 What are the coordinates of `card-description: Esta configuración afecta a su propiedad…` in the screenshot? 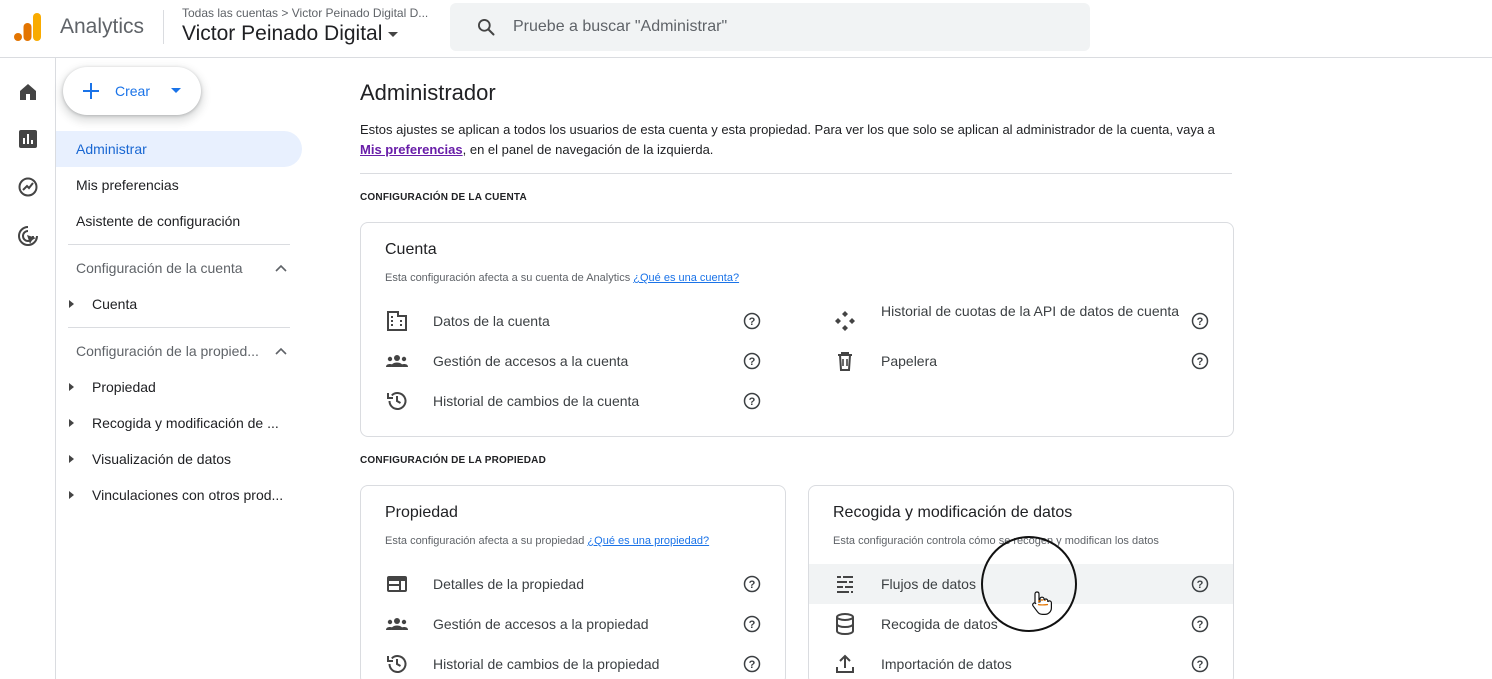 It's located at (547, 541).